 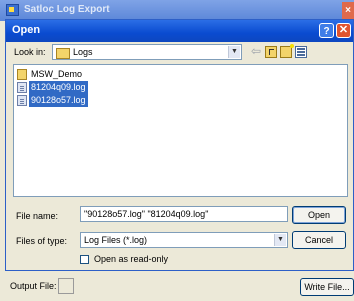 What do you see at coordinates (67, 9) in the screenshot?
I see `parent-window-title: Satloc Log Export` at bounding box center [67, 9].